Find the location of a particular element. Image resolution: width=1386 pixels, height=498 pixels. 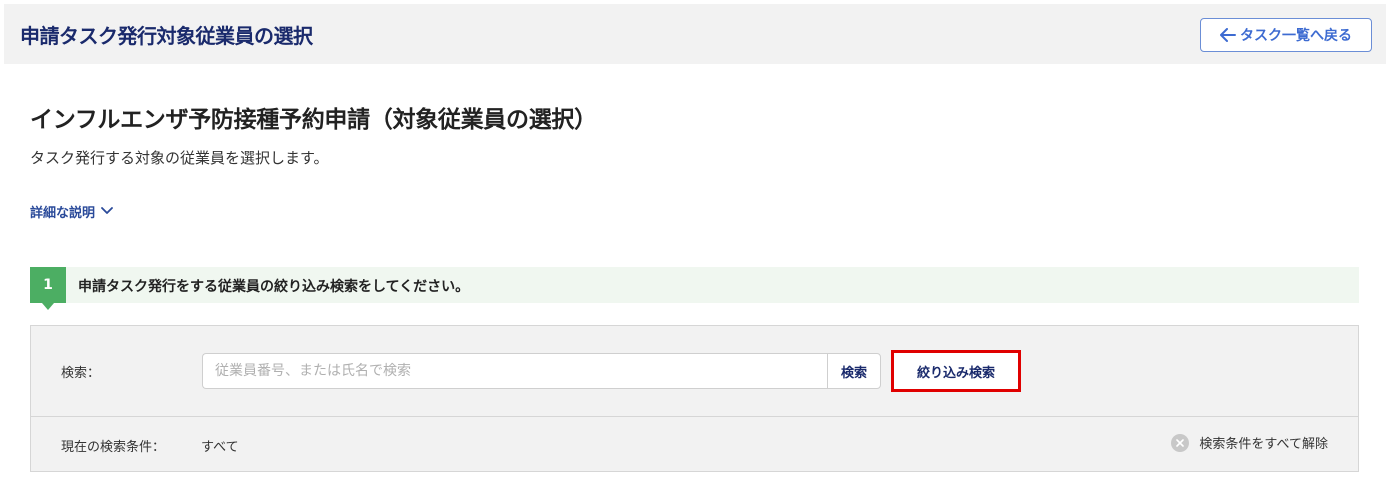

step-instruction-bar: 1 申請タスク発行をする従業員の絞り込み検索をしてください。 is located at coordinates (694, 288).